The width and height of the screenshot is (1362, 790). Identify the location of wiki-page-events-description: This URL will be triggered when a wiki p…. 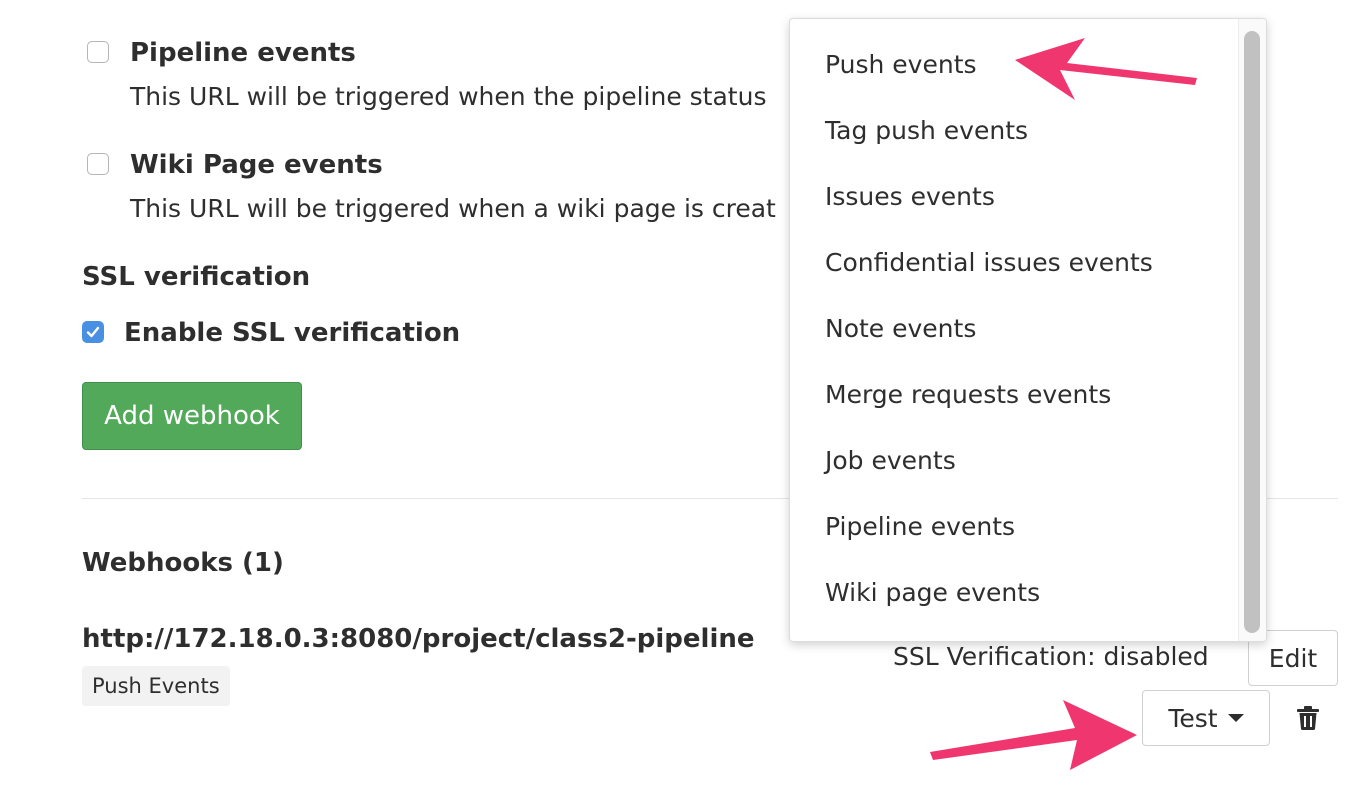
(453, 208).